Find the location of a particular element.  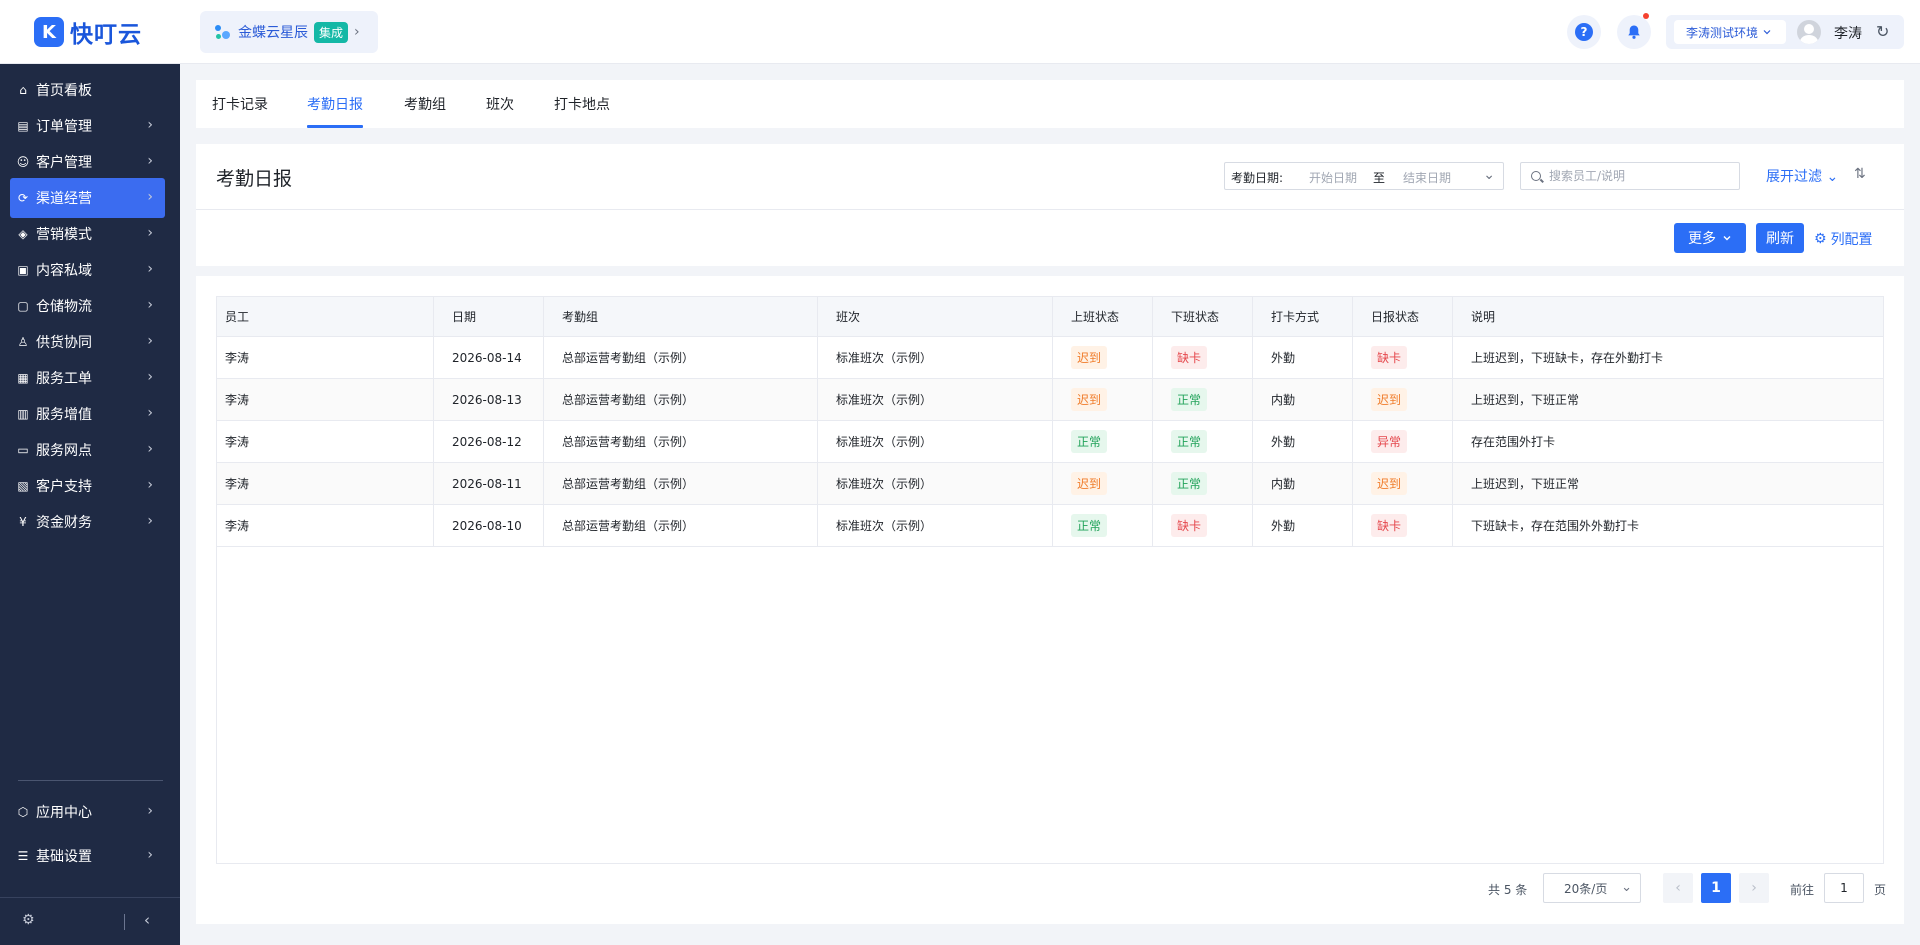

sidebar-item-channel: ⟳ 渠道经营 › is located at coordinates (87, 198).